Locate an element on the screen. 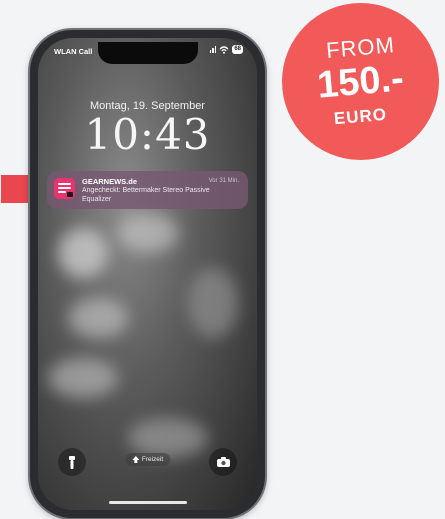 This screenshot has width=445, height=519. carrier-label: WLAN Call is located at coordinates (73, 51).